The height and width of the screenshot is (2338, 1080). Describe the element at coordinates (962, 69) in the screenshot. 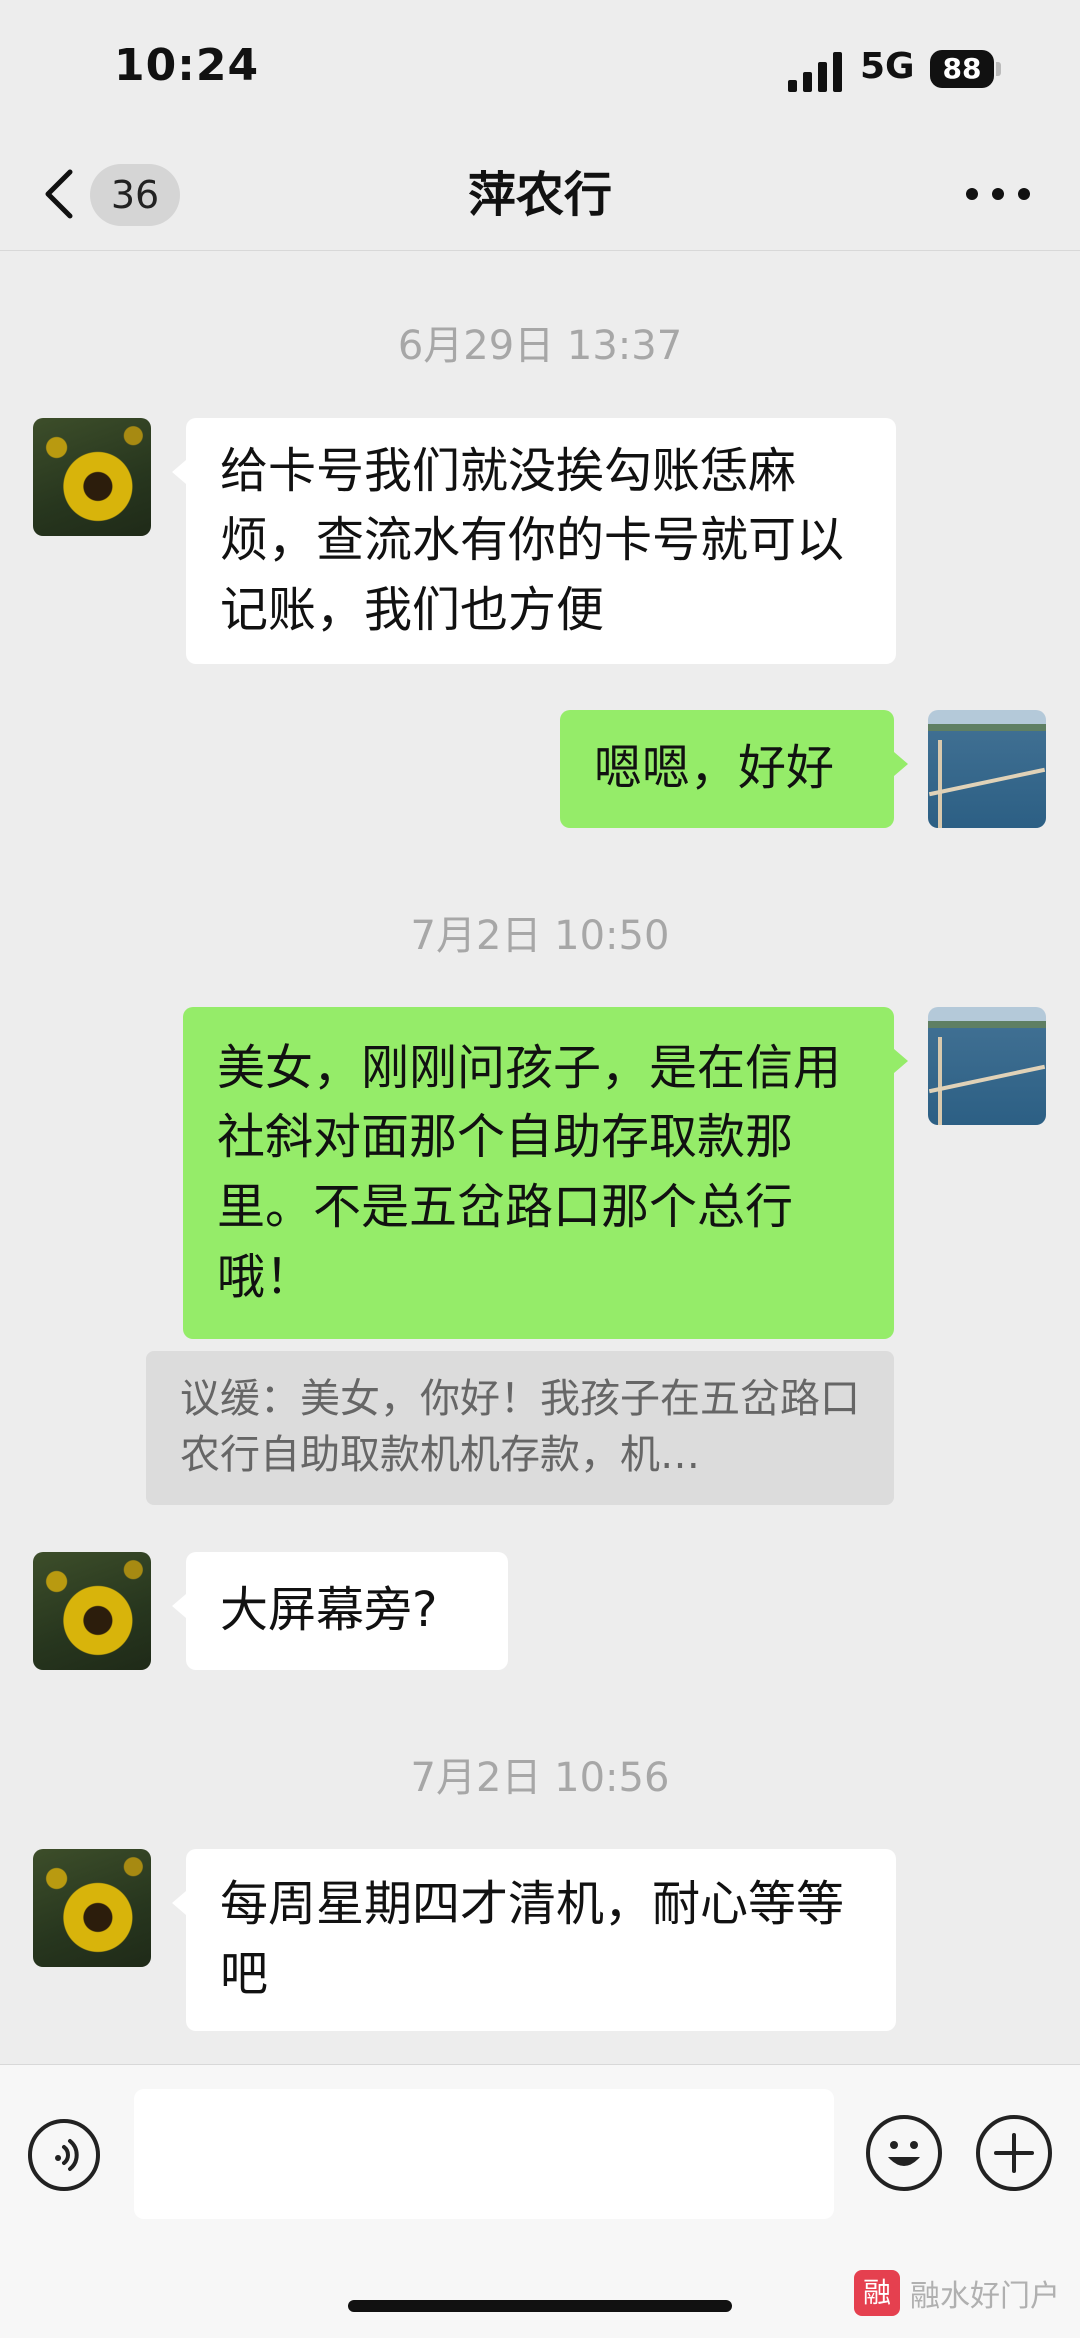

I see `battery-level: 88` at that location.